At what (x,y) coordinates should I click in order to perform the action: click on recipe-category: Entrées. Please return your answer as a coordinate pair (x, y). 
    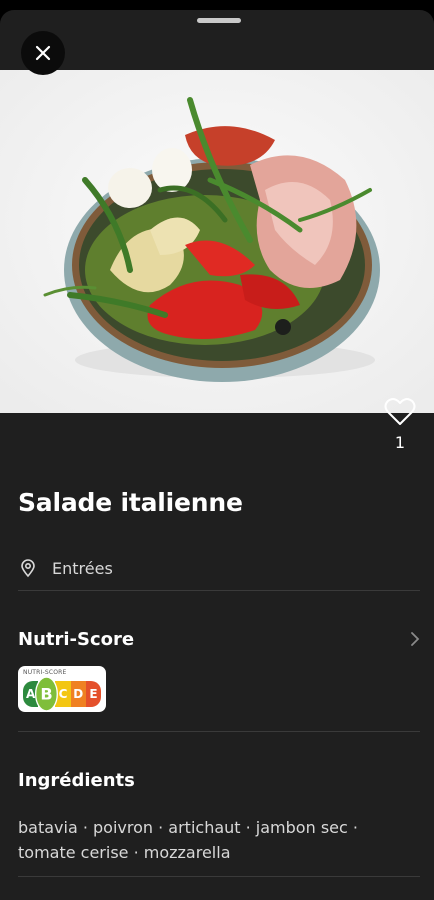
    Looking at the image, I should click on (65, 568).